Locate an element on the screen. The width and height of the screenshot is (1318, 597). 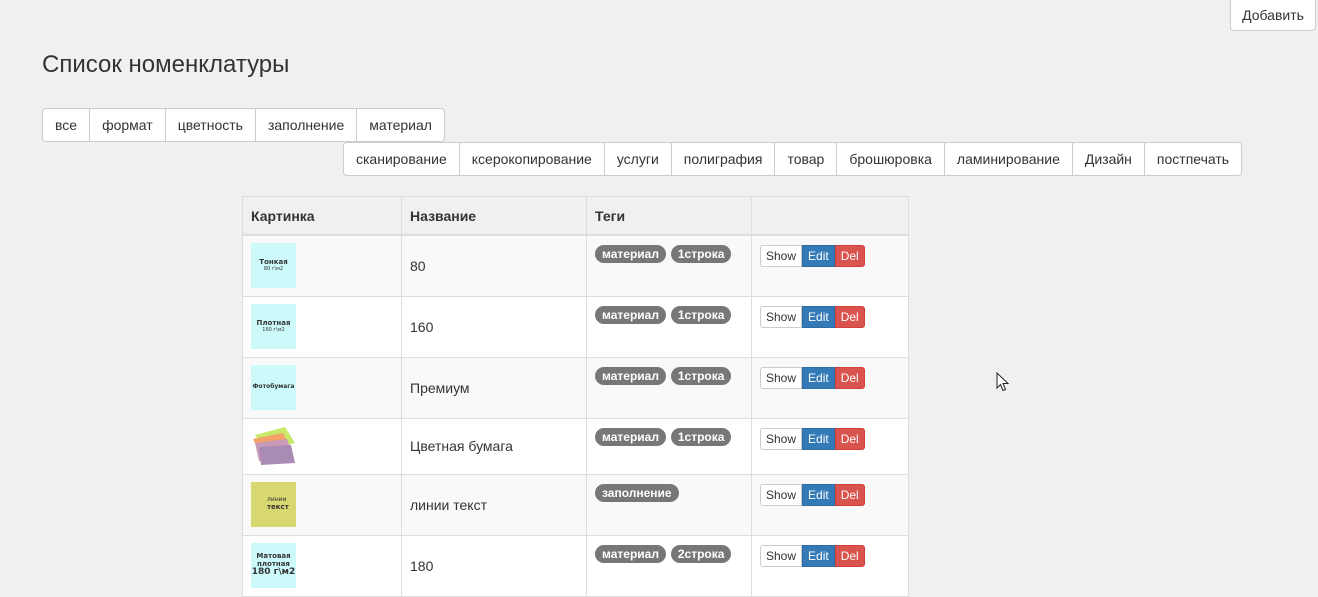
colored-paper-image is located at coordinates (273, 444).